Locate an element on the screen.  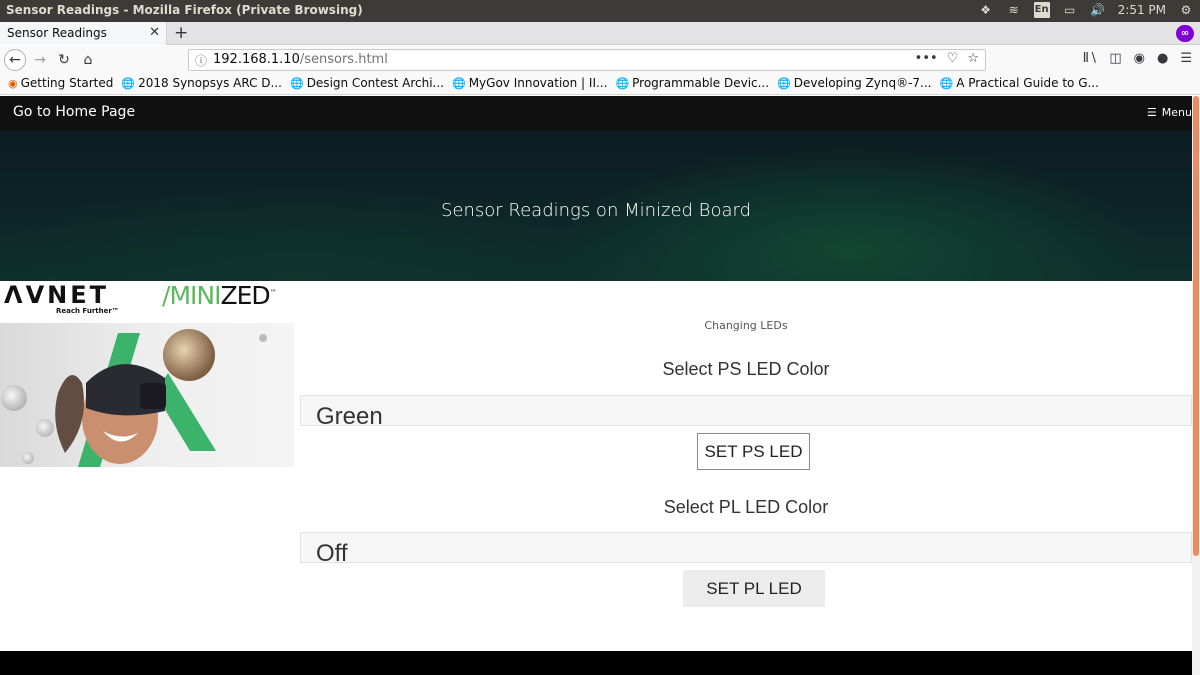
changing-leds-heading: Changing LEDs is located at coordinates (746, 325).